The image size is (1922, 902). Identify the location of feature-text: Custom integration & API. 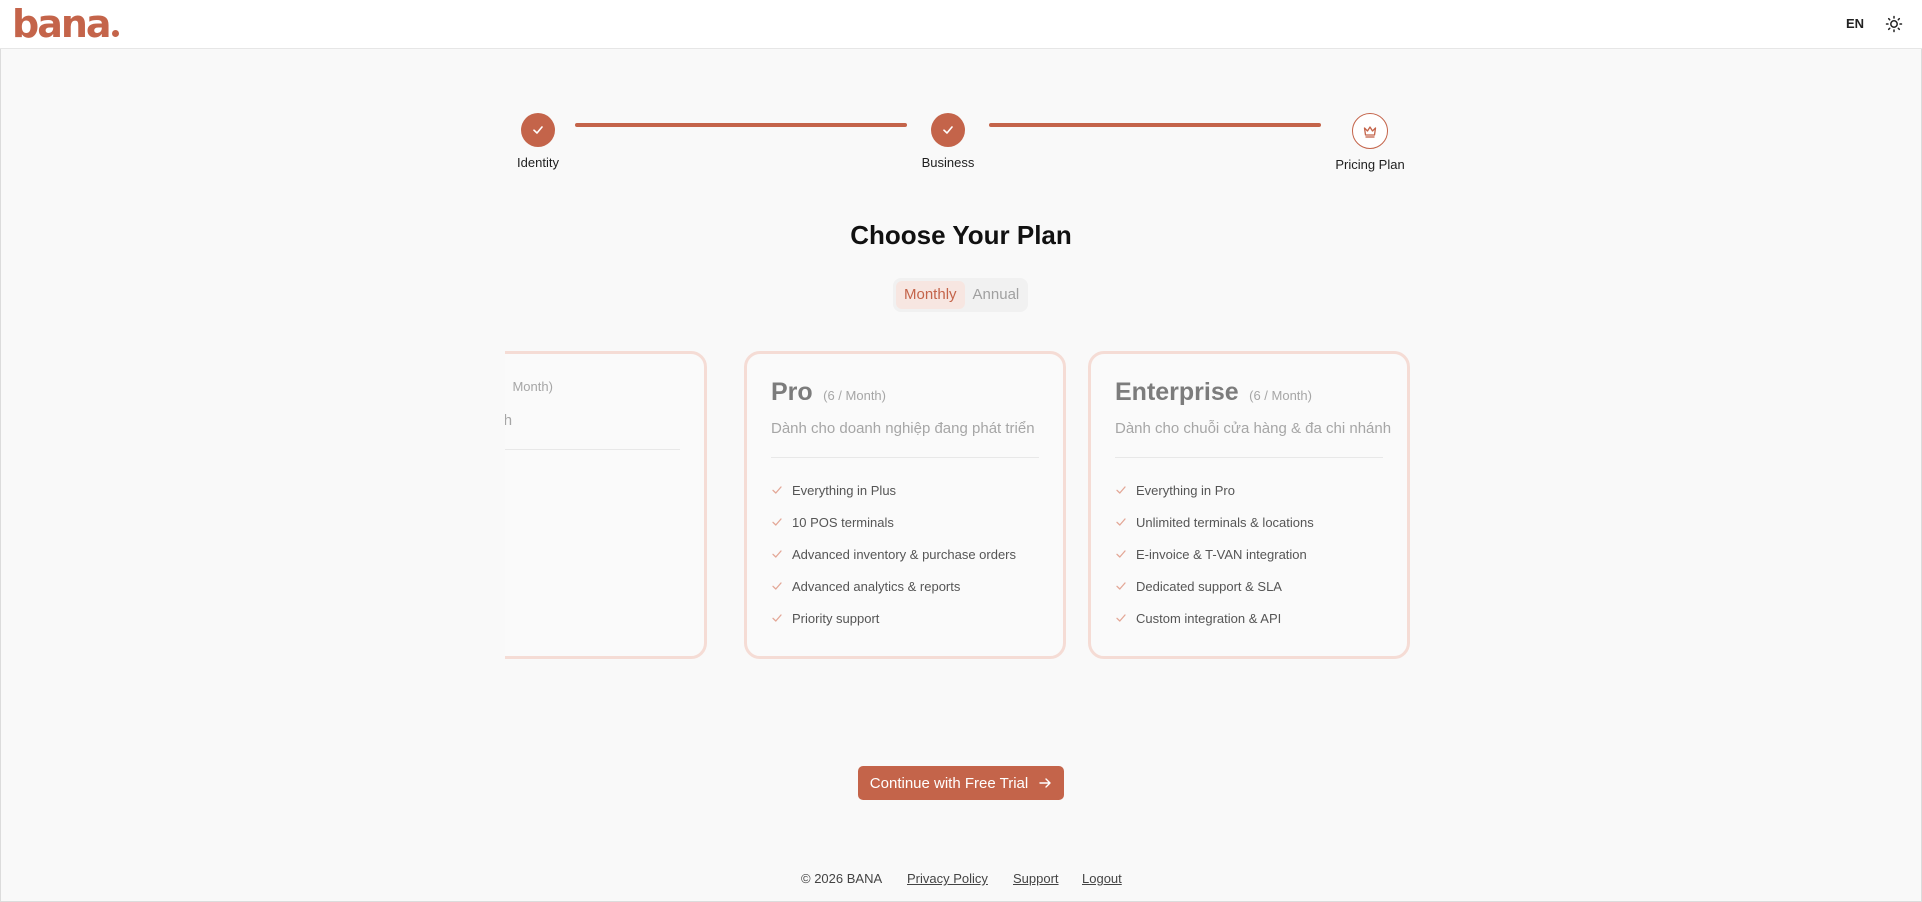
(1209, 618).